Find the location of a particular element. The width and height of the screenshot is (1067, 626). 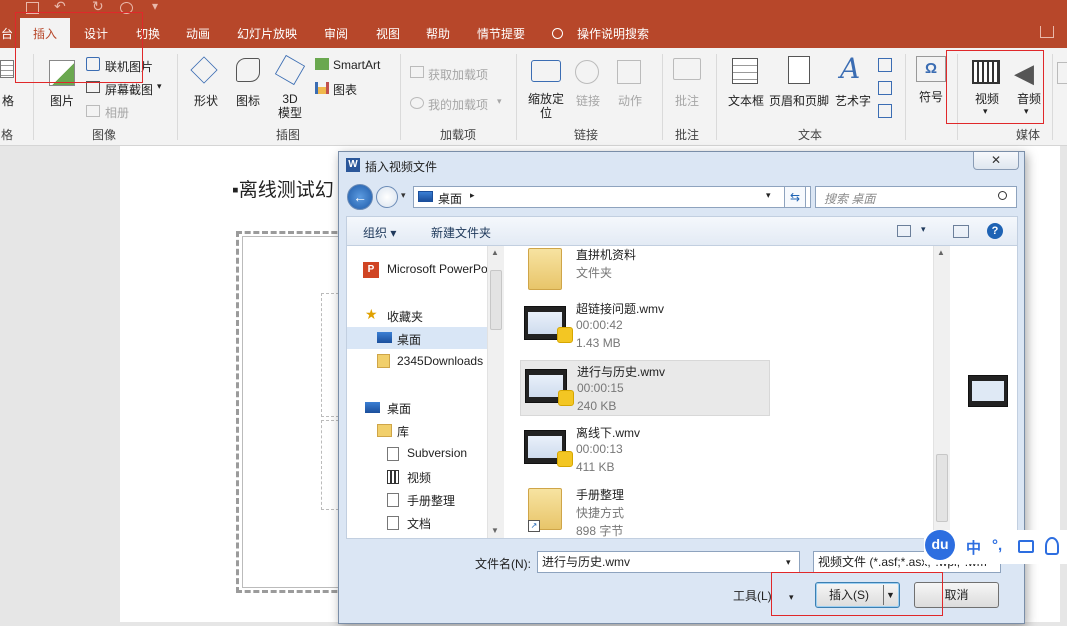

icons-button: 图标 is located at coordinates (248, 100).